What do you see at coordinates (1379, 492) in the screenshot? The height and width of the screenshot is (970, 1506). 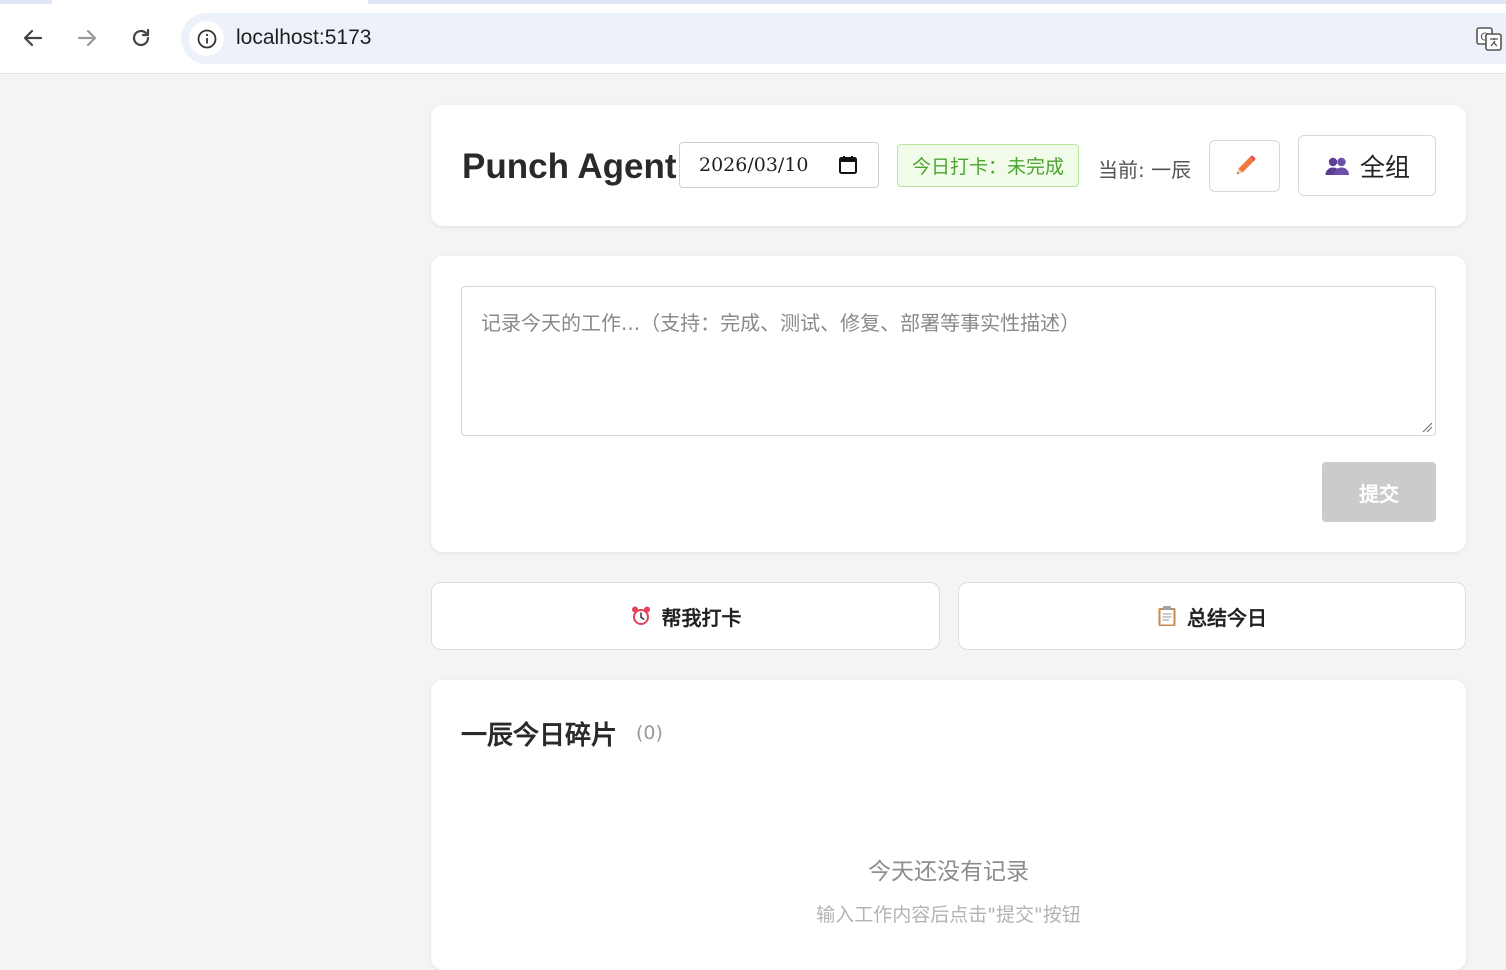 I see `submit-button: 提交` at bounding box center [1379, 492].